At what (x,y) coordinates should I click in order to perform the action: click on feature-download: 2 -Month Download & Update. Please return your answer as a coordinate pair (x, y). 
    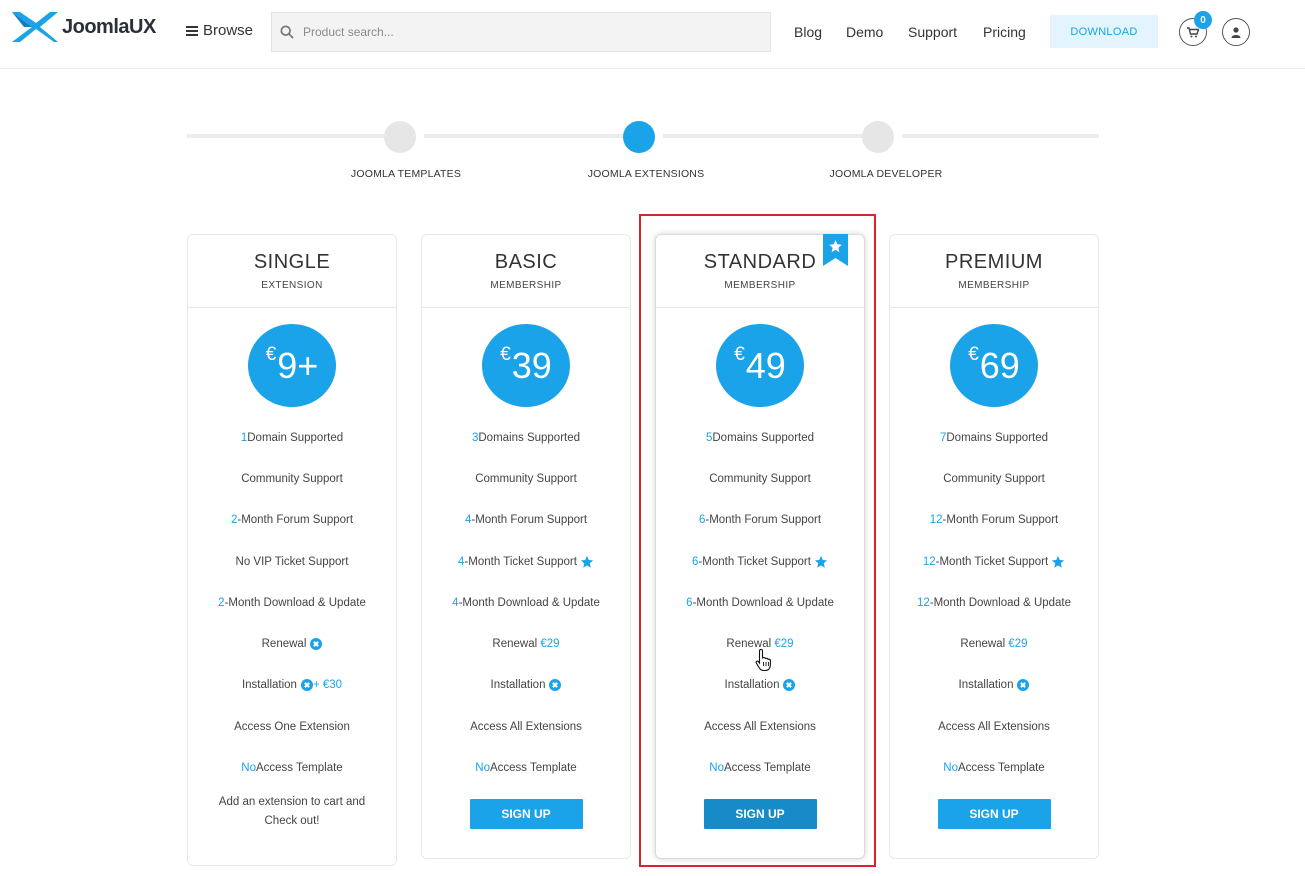
    Looking at the image, I should click on (292, 602).